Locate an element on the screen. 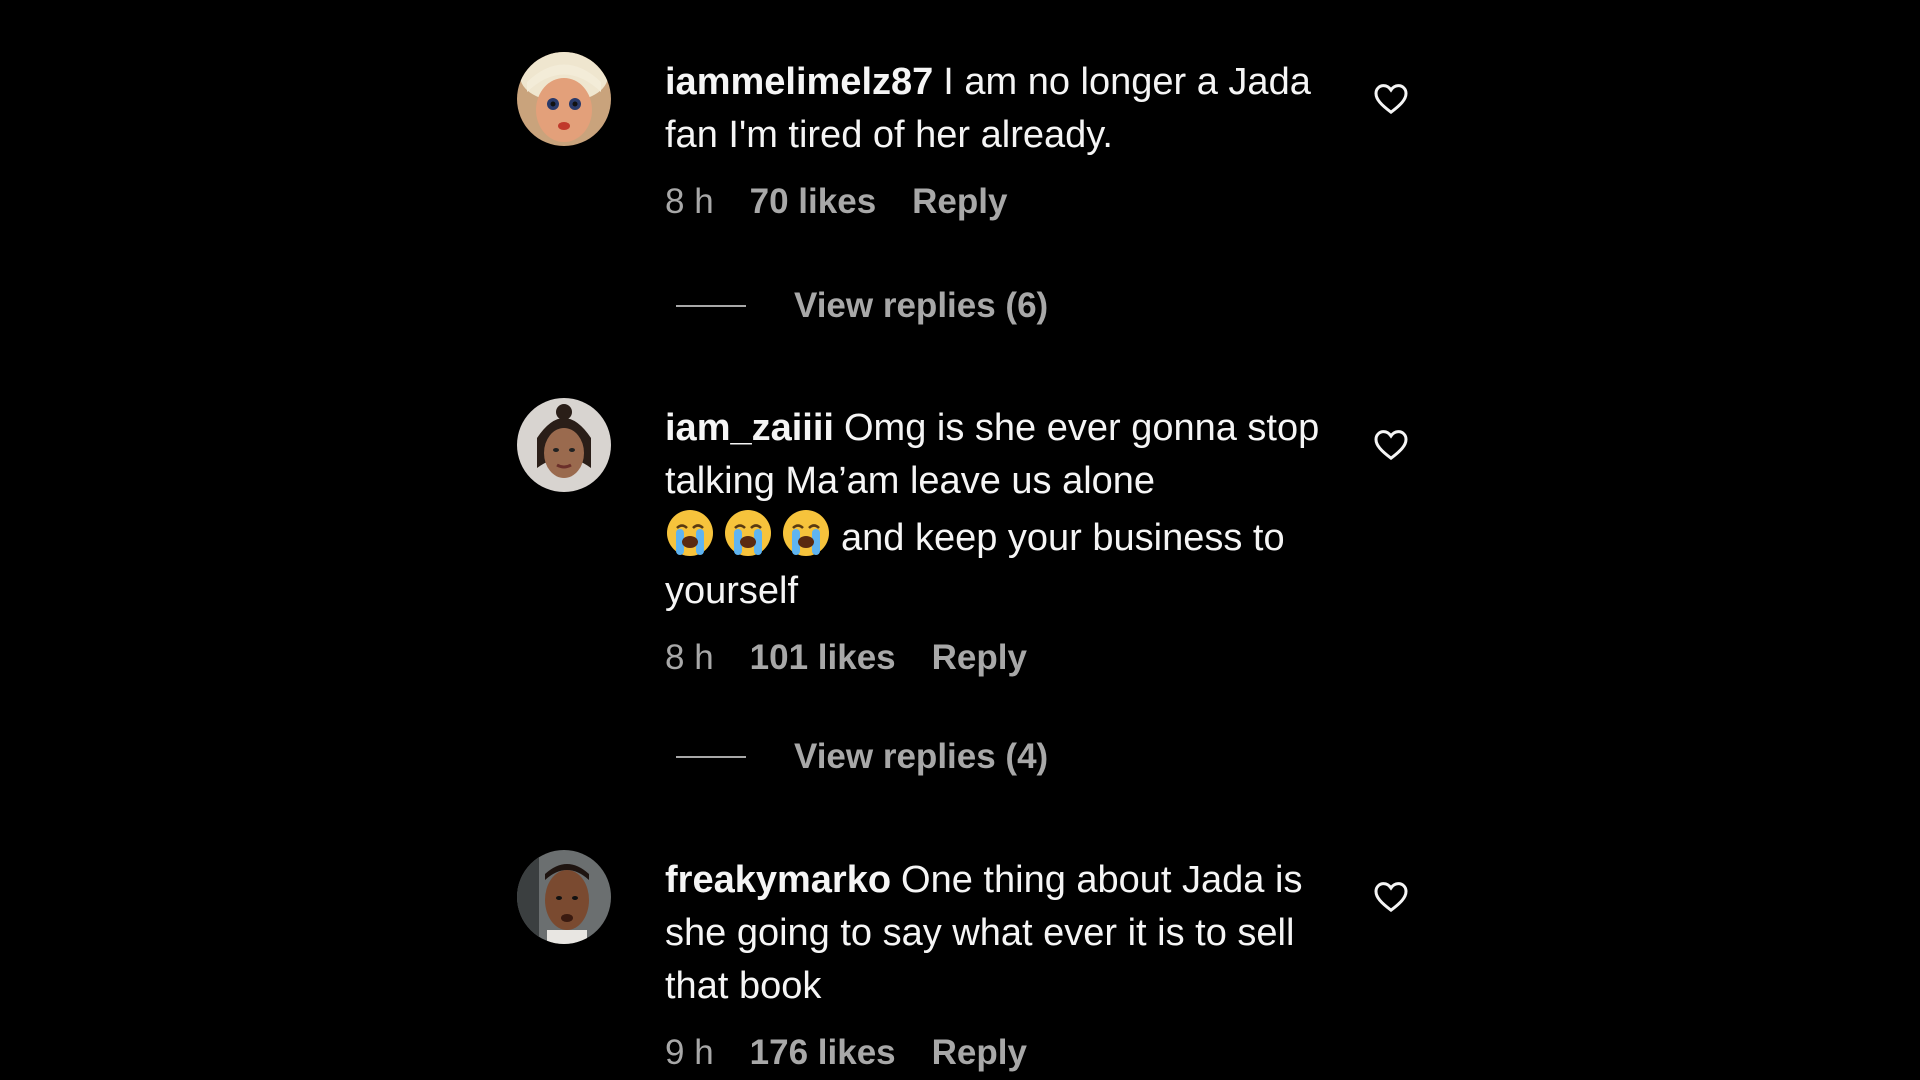 This screenshot has height=1080, width=1920. comment-time: 9 h is located at coordinates (689, 1052).